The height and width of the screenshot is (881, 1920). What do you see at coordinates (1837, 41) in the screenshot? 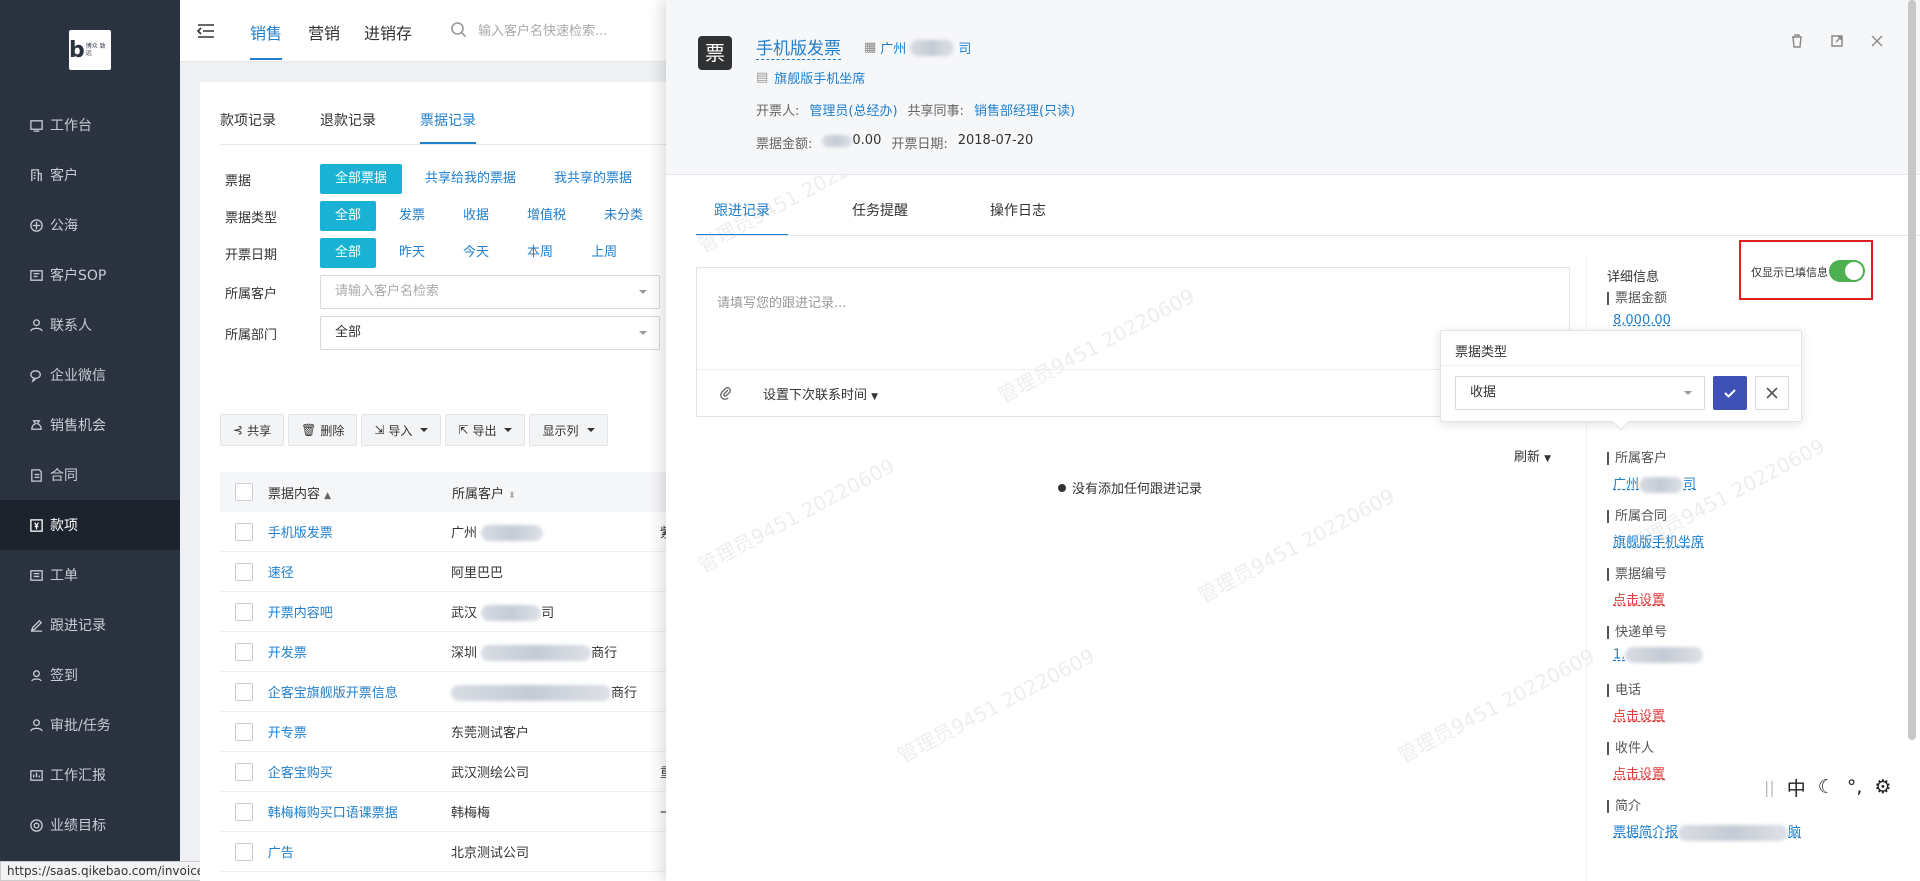
I see `open-new-window-icon` at bounding box center [1837, 41].